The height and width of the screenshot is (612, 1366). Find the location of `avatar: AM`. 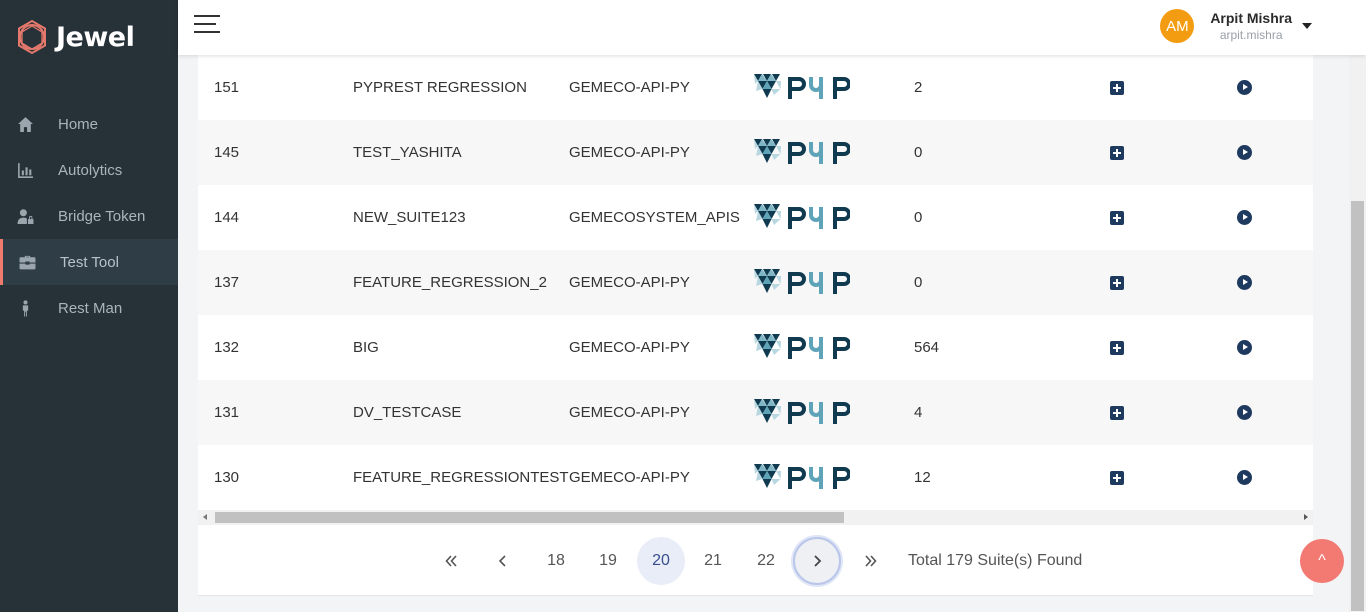

avatar: AM is located at coordinates (1177, 26).